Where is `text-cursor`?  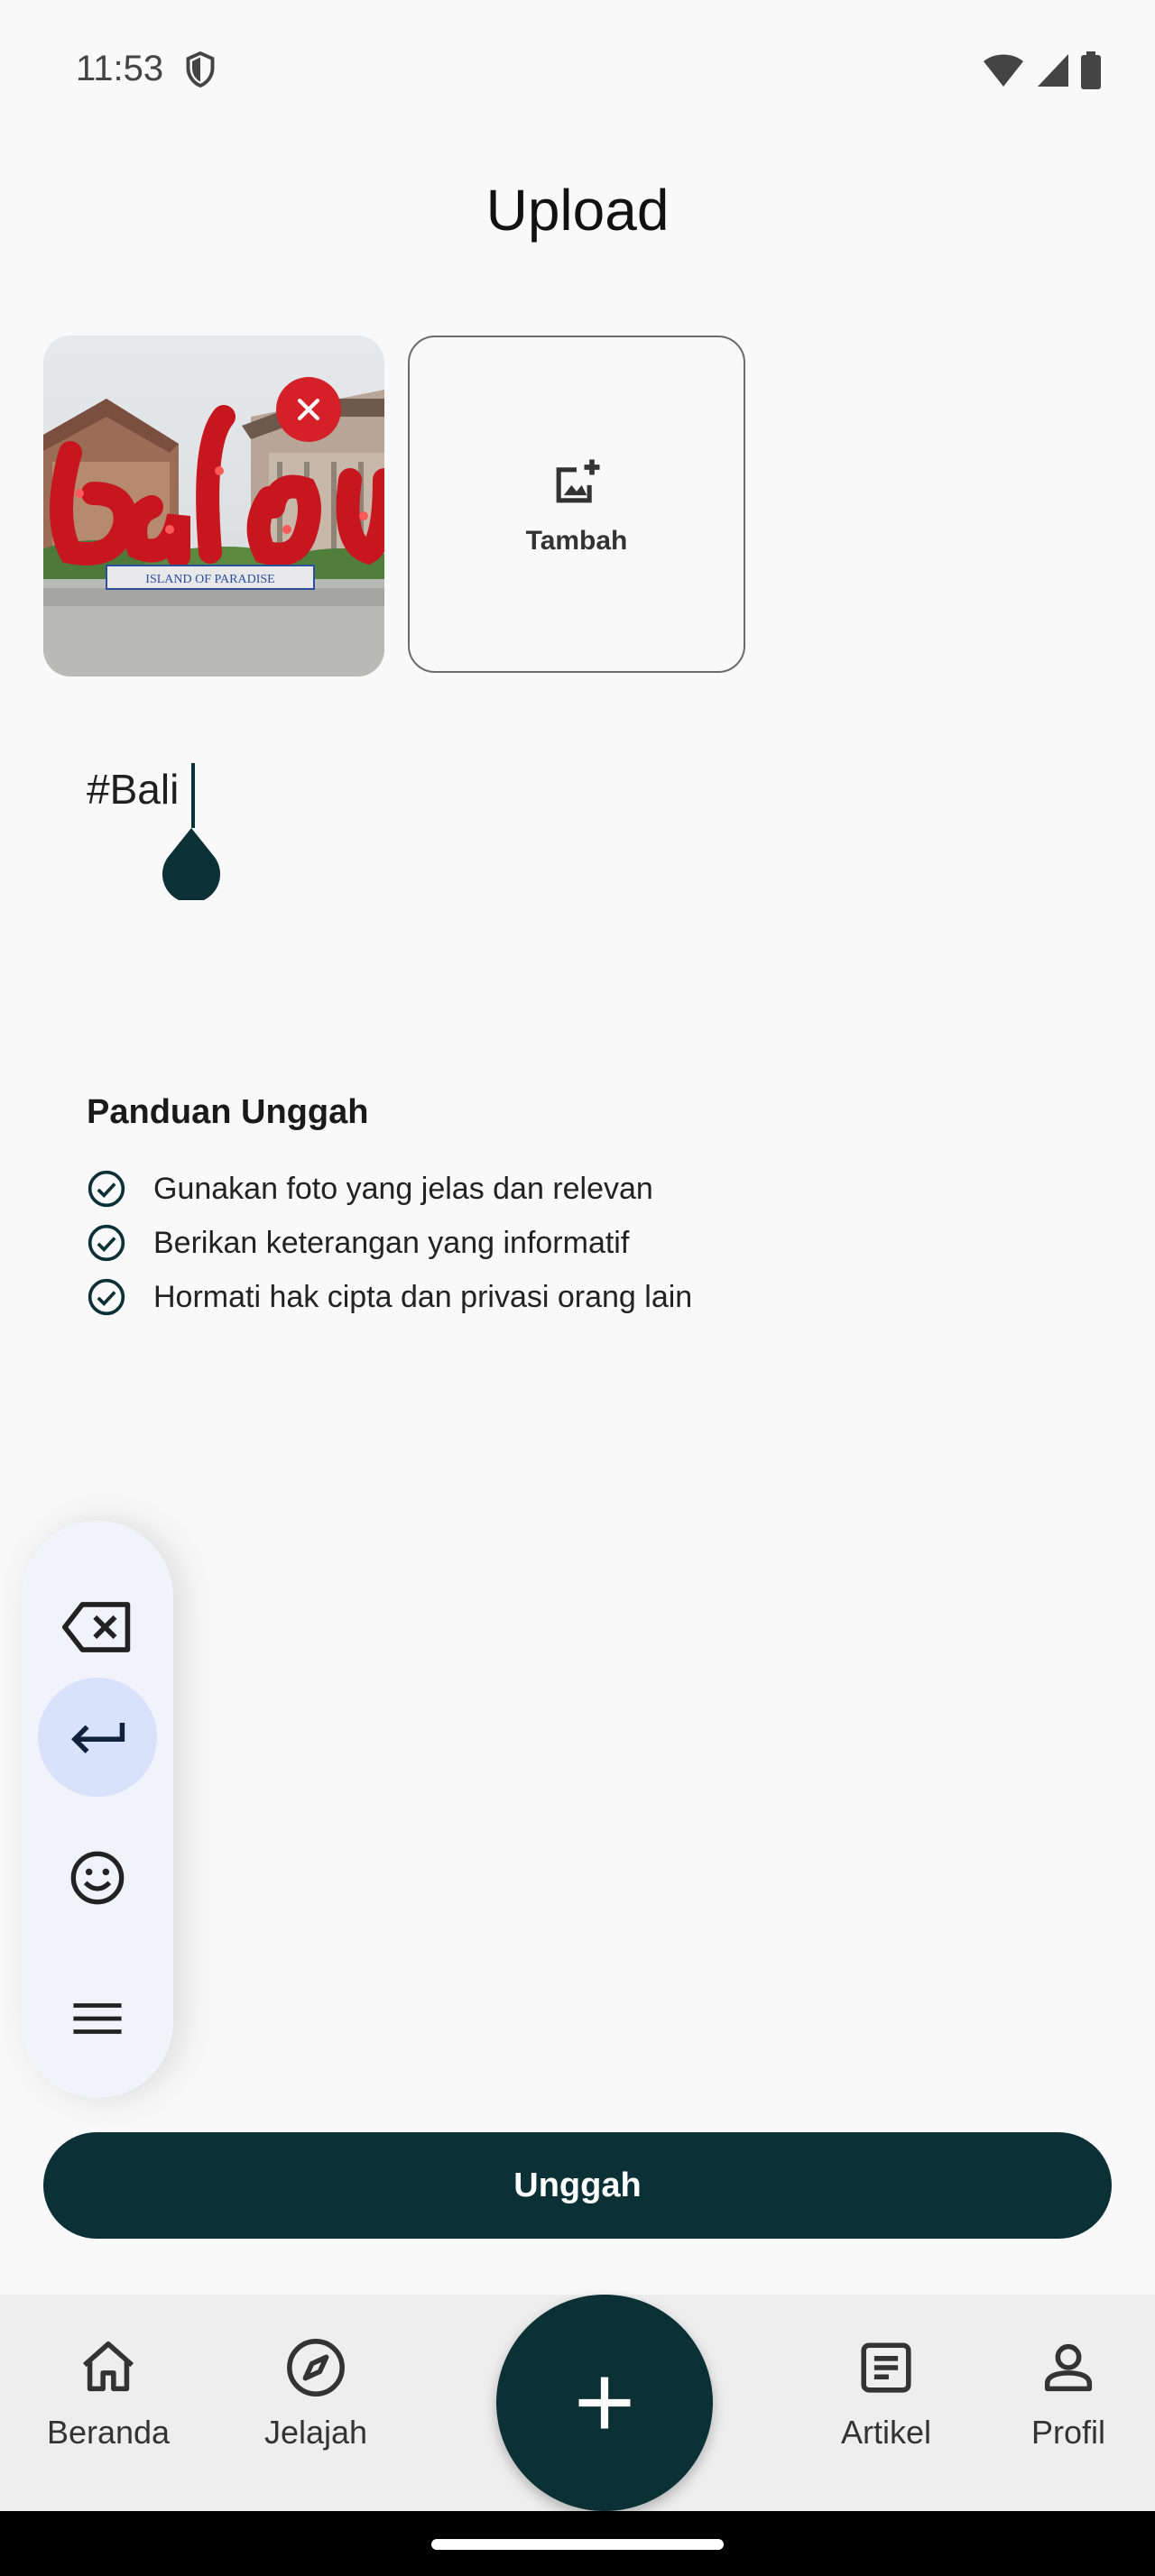 text-cursor is located at coordinates (193, 795).